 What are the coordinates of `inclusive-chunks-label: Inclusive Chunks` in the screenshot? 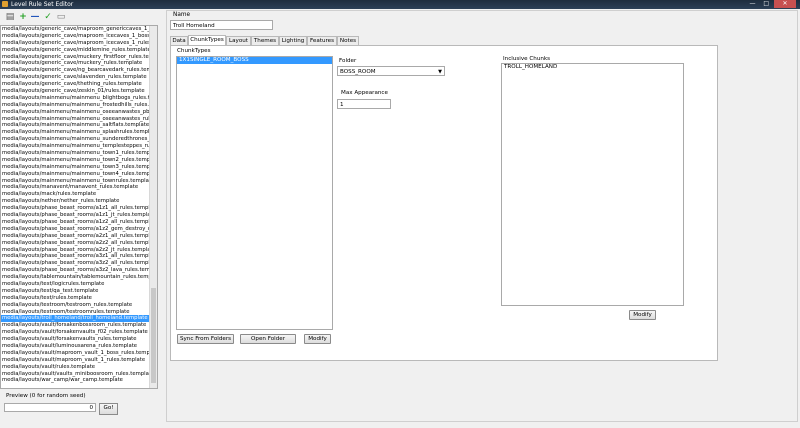 It's located at (527, 59).